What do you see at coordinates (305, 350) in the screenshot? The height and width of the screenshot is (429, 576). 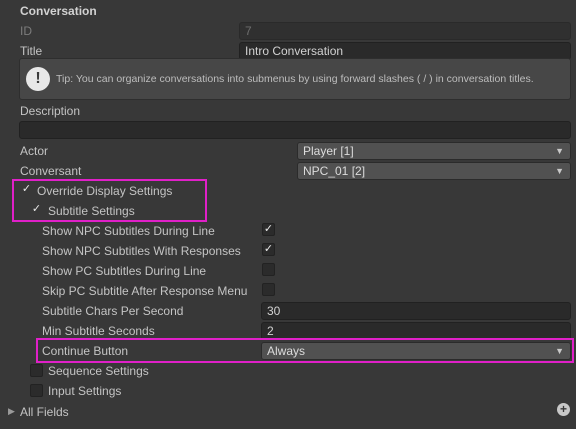 I see `highlight-continue-button` at bounding box center [305, 350].